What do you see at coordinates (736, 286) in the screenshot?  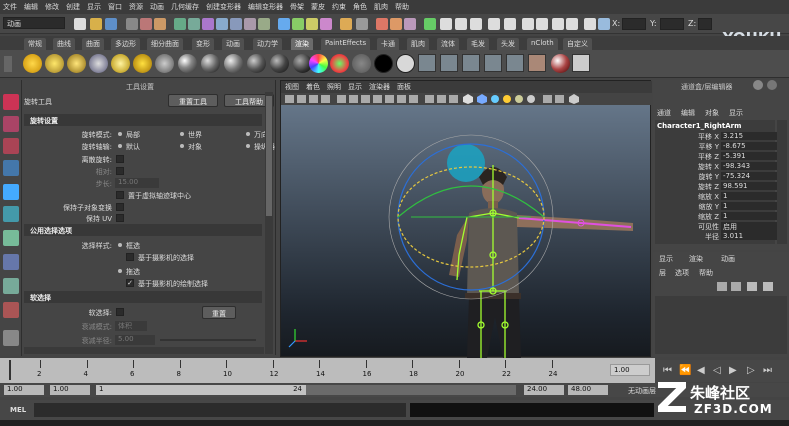 I see `move-layer-down-icon` at bounding box center [736, 286].